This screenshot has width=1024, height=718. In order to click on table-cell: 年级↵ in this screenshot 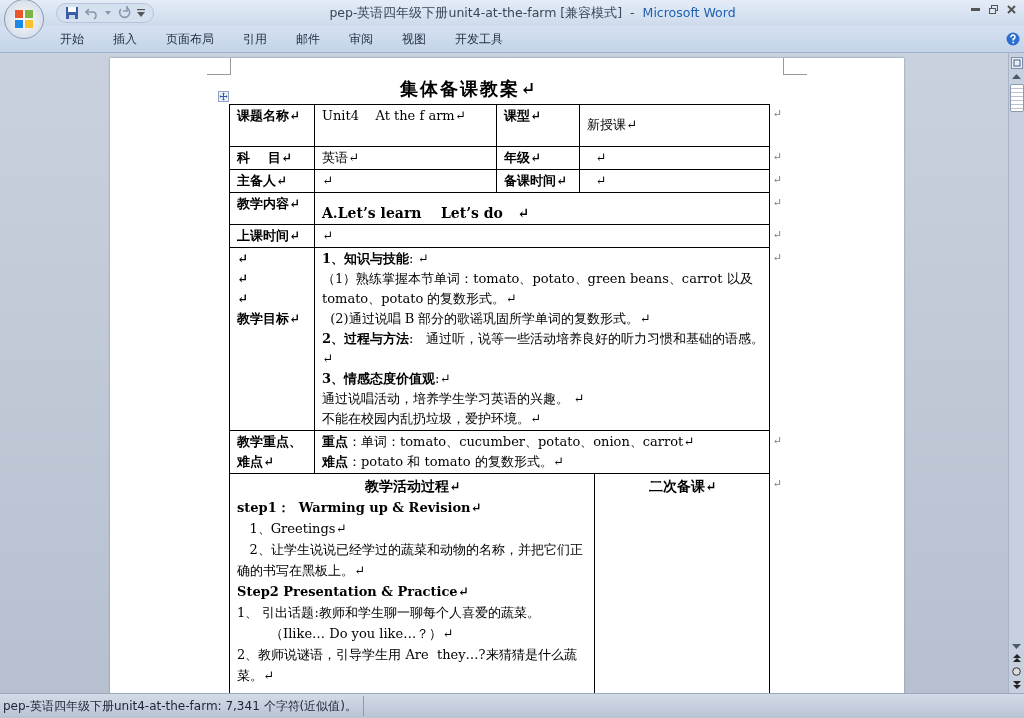, I will do `click(538, 158)`.